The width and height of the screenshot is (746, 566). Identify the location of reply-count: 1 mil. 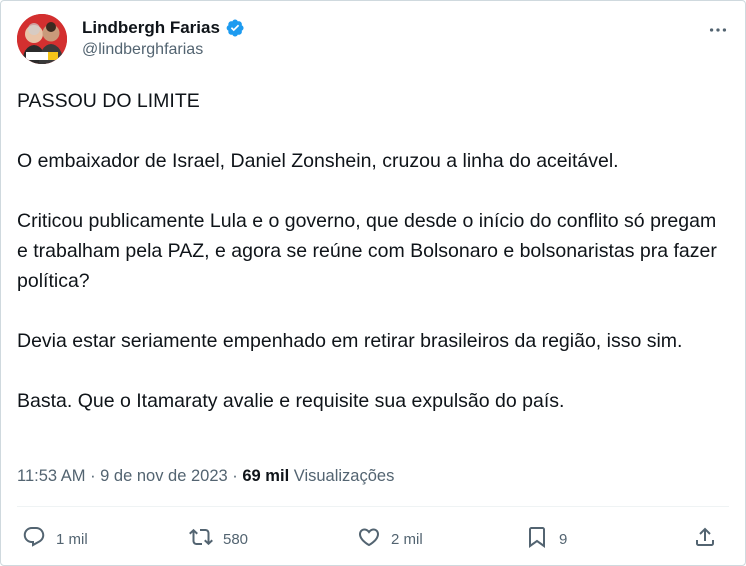
(72, 539).